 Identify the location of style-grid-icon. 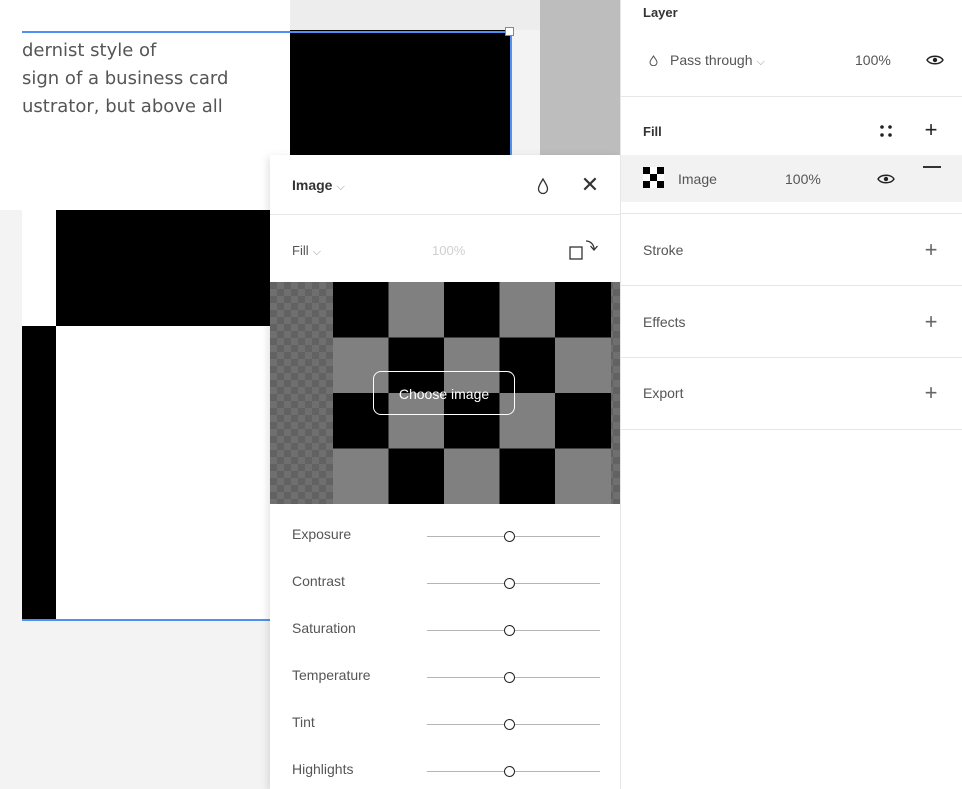
(886, 131).